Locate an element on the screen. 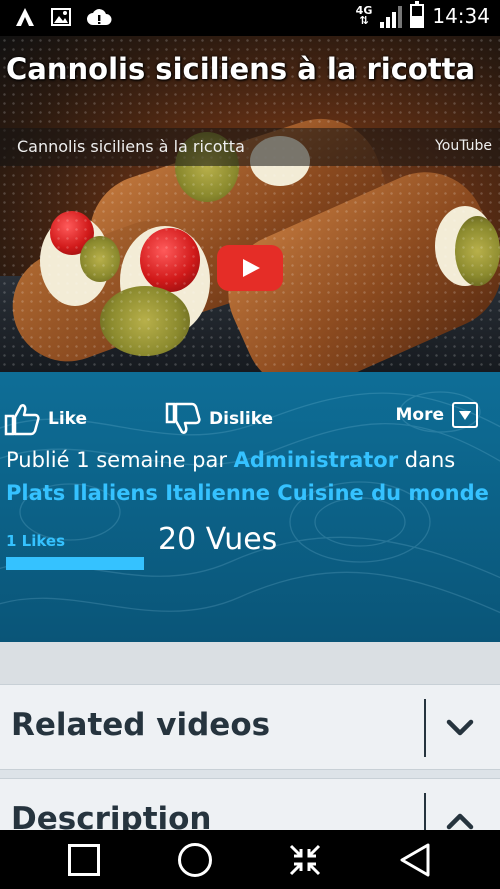  page-title: Cannolis siciliens à la ricotta is located at coordinates (241, 69).